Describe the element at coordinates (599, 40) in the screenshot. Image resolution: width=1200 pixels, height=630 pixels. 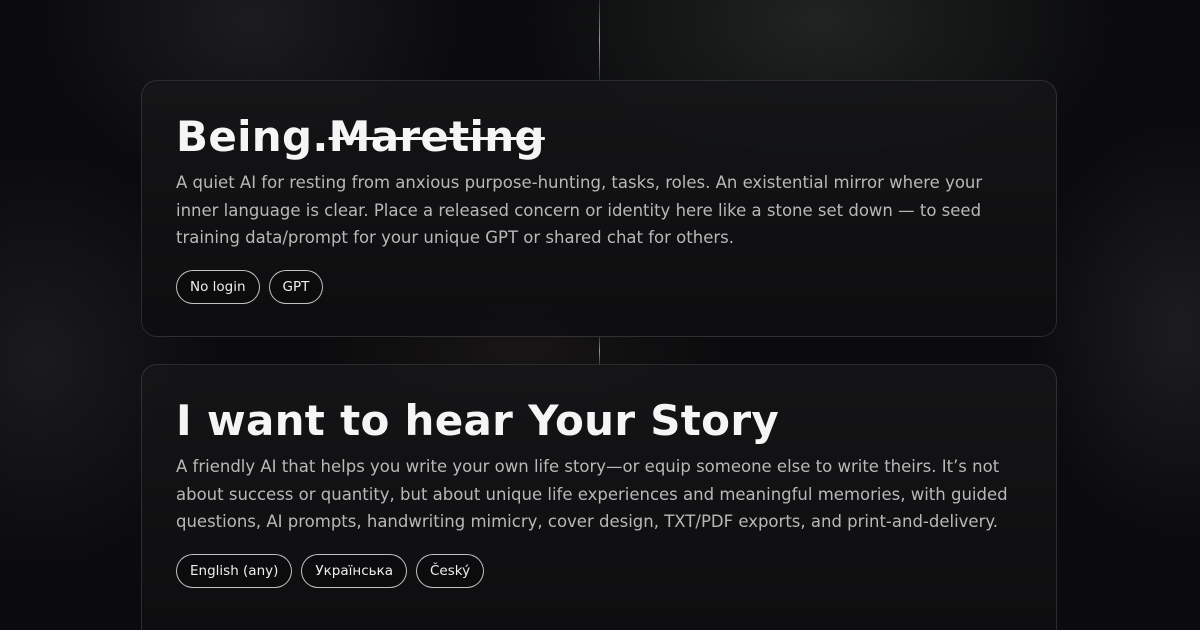
I see `timeline-connector-top` at that location.